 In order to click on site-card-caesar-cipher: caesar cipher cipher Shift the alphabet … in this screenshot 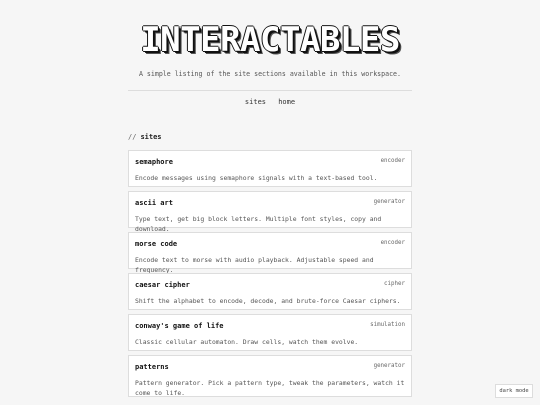, I will do `click(270, 291)`.